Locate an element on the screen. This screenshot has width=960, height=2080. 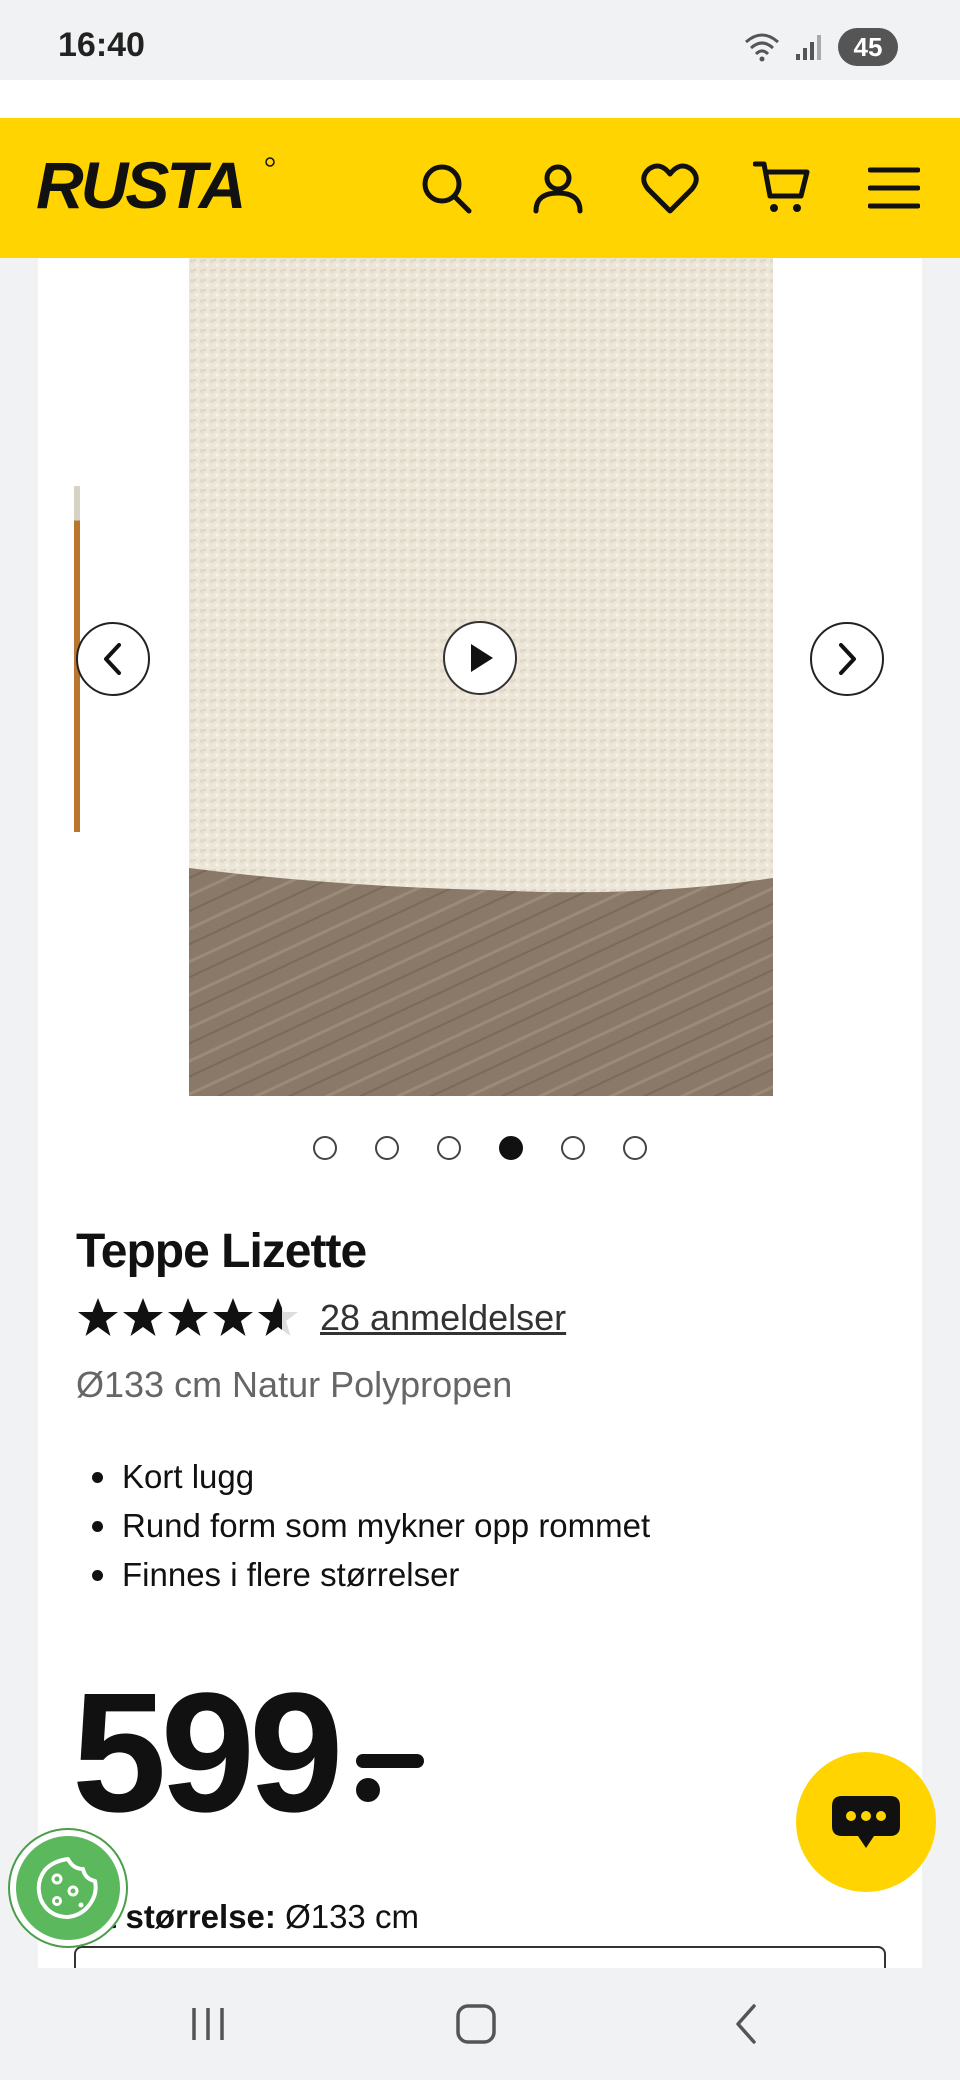
price: 599 is located at coordinates (208, 1753).